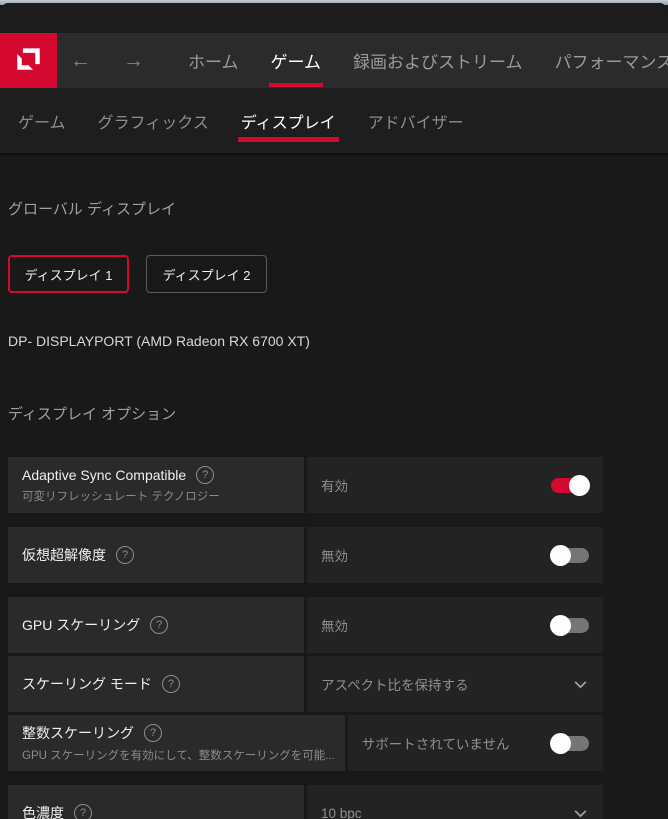 The width and height of the screenshot is (668, 819). Describe the element at coordinates (104, 475) in the screenshot. I see `setting-label: Adaptive Sync Compatible` at that location.